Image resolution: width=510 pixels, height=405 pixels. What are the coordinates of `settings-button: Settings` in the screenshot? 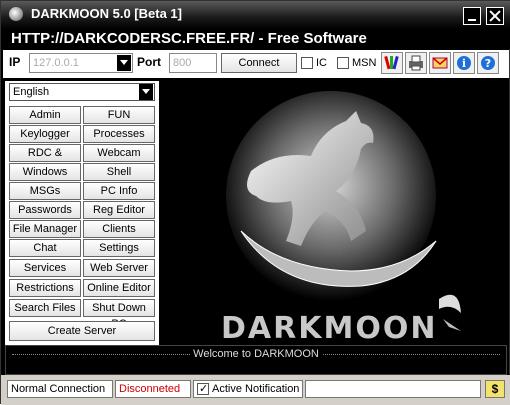 It's located at (119, 248).